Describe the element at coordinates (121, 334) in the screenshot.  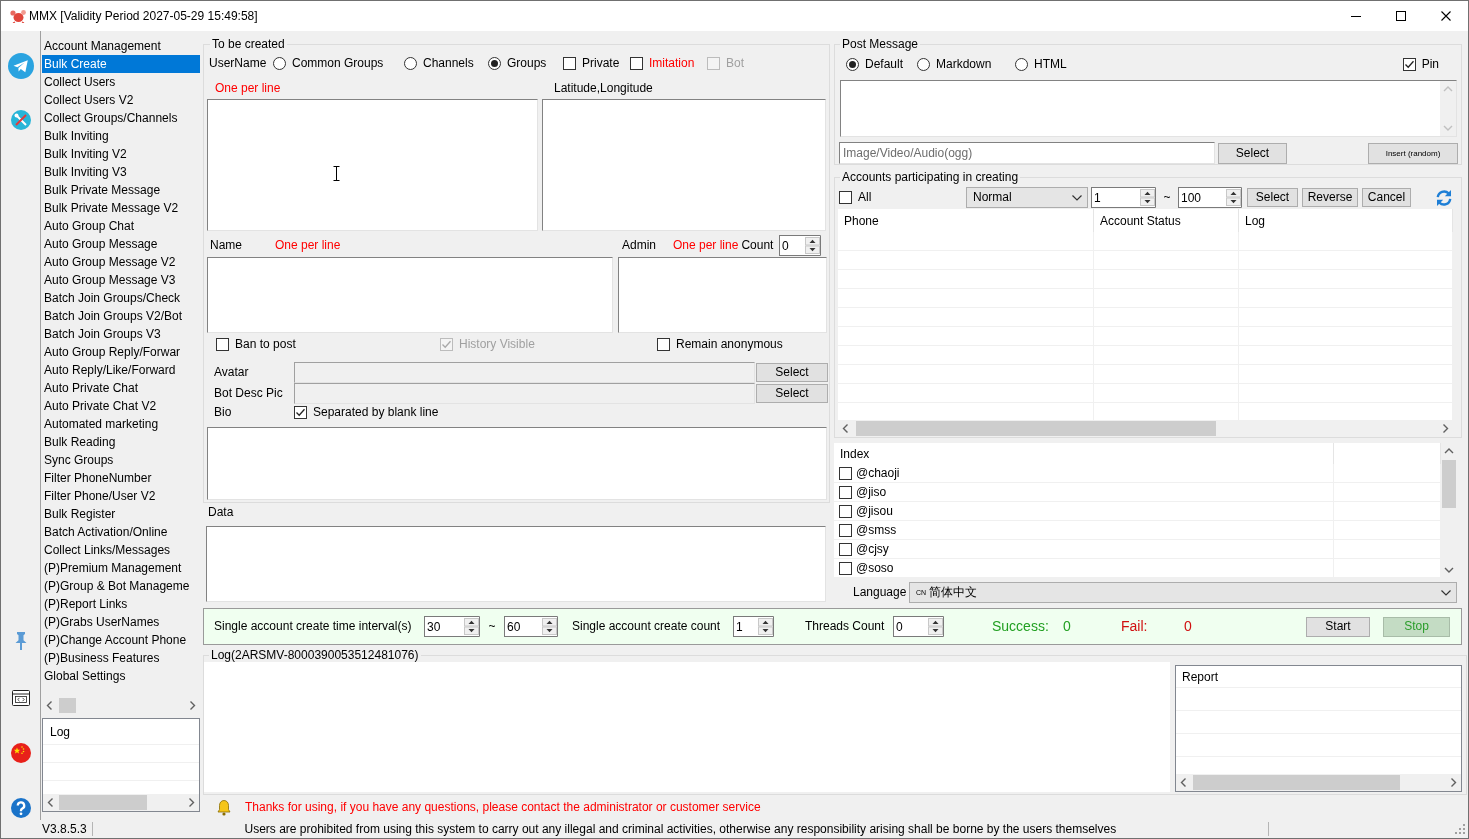
I see `sidebar-item: Batch Join Groups V3` at that location.